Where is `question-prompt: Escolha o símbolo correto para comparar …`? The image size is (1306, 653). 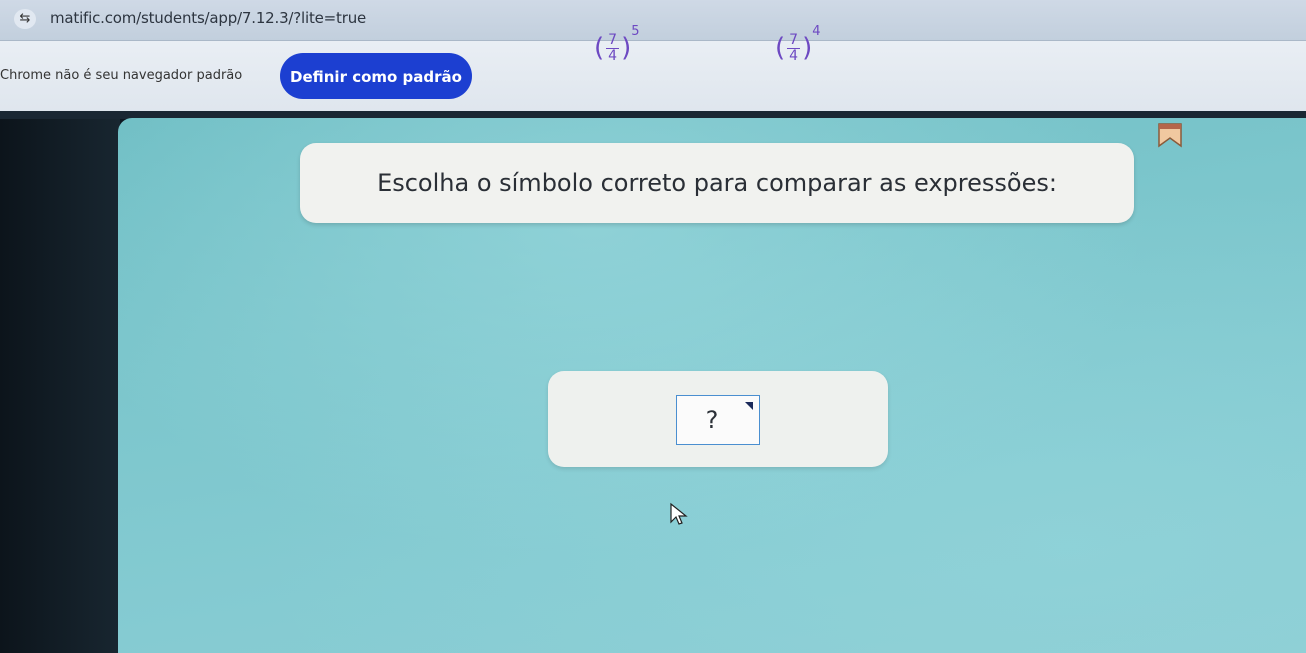 question-prompt: Escolha o símbolo correto para comparar … is located at coordinates (717, 183).